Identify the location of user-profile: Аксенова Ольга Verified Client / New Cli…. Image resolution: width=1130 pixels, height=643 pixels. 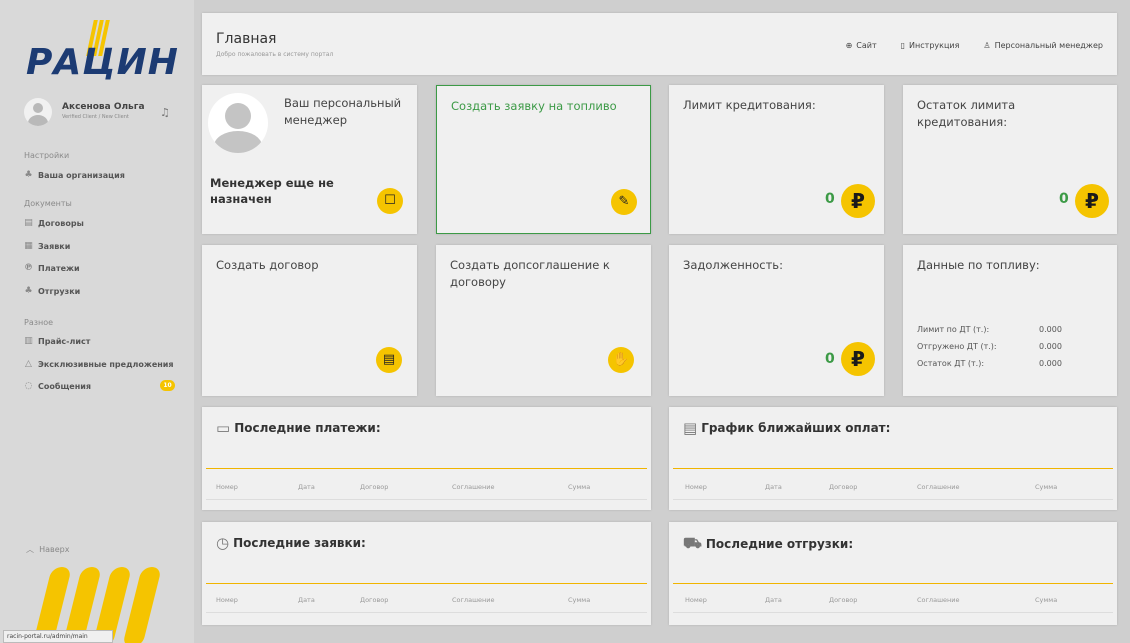
(104, 115).